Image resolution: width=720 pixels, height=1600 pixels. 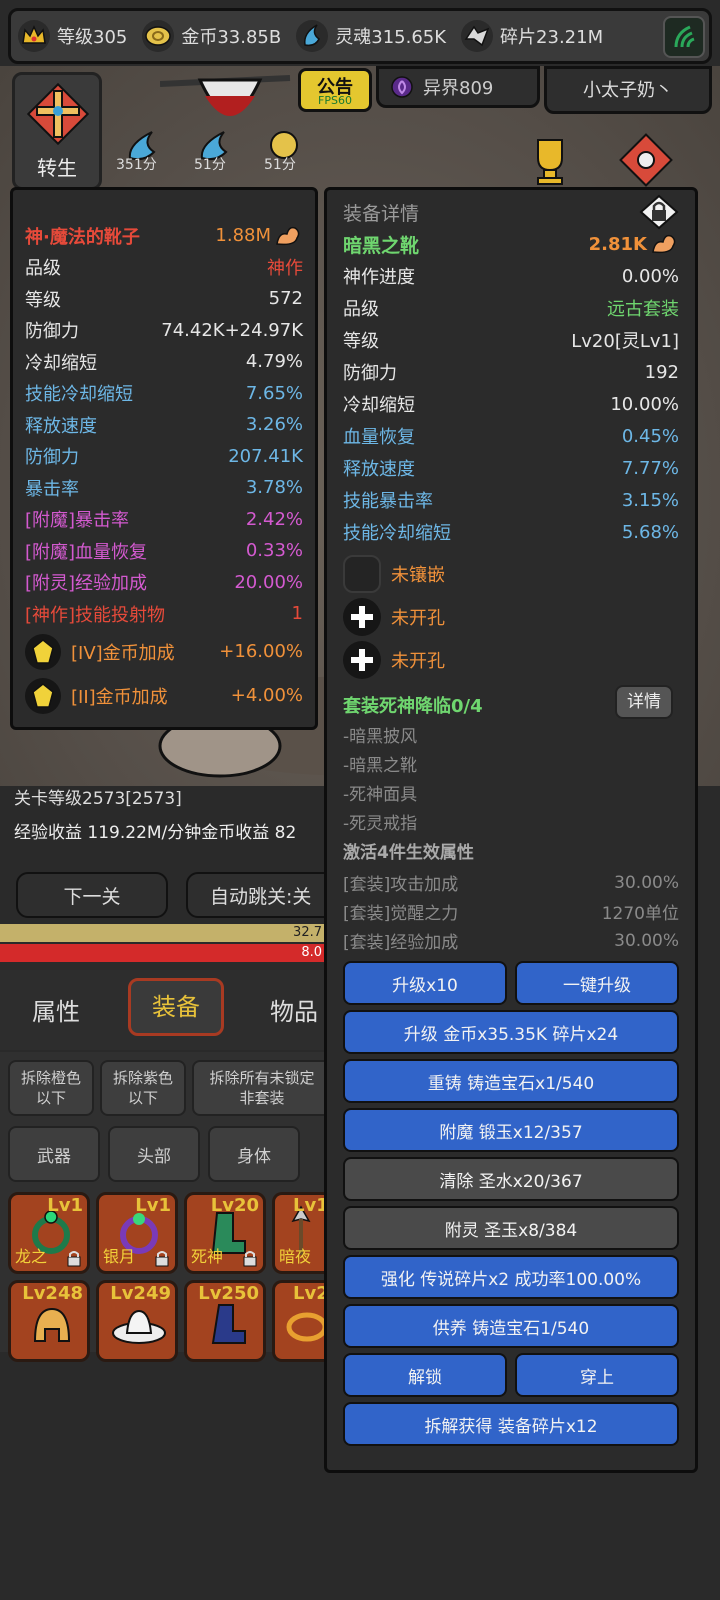 I want to click on nurture-button: 供养 铸造宝石1/540, so click(x=511, y=1326).